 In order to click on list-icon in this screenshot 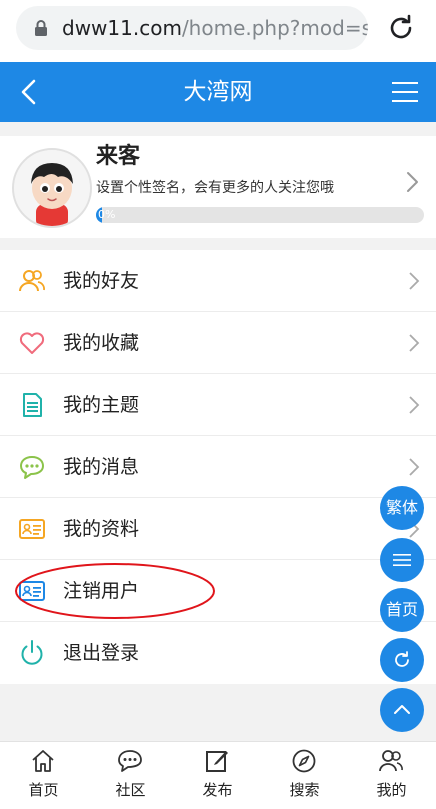, I will do `click(402, 560)`.